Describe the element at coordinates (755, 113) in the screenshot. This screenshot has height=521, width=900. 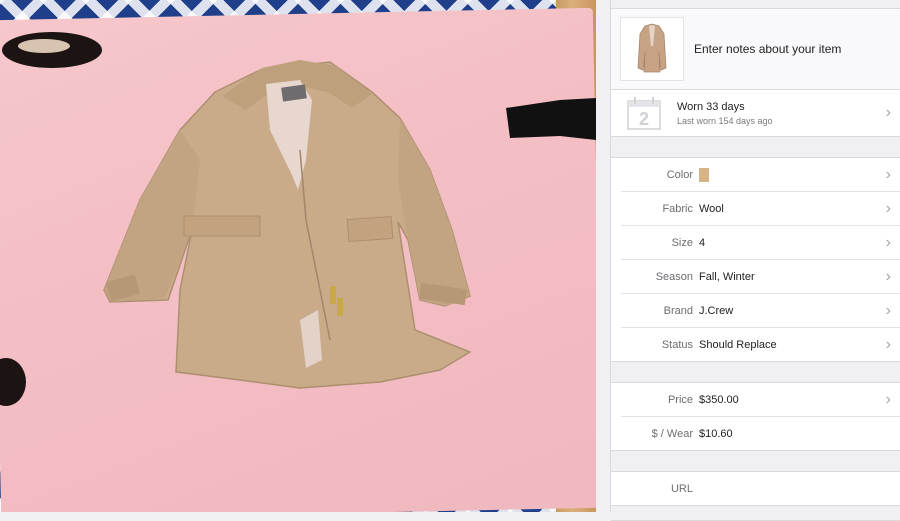
I see `worn-row: 2 Worn 33 days Last worn 154 days ago ›` at that location.